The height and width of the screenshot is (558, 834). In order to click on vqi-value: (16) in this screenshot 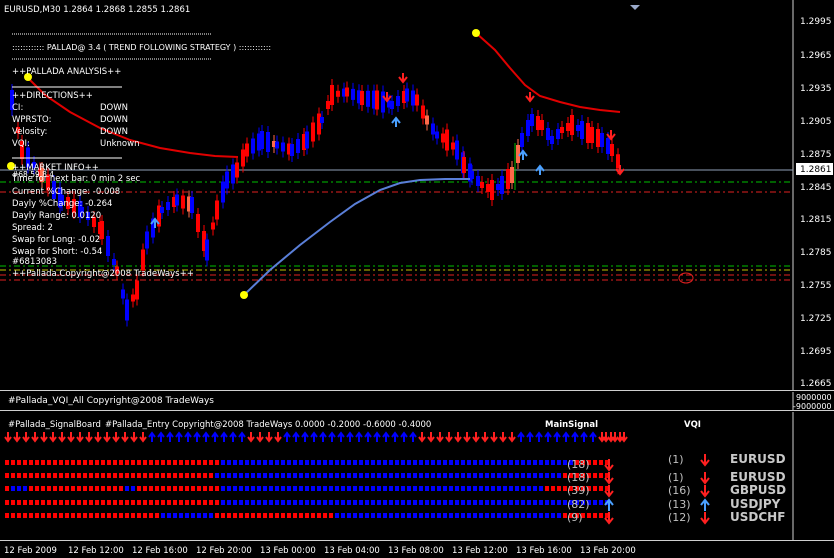, I will do `click(679, 490)`.